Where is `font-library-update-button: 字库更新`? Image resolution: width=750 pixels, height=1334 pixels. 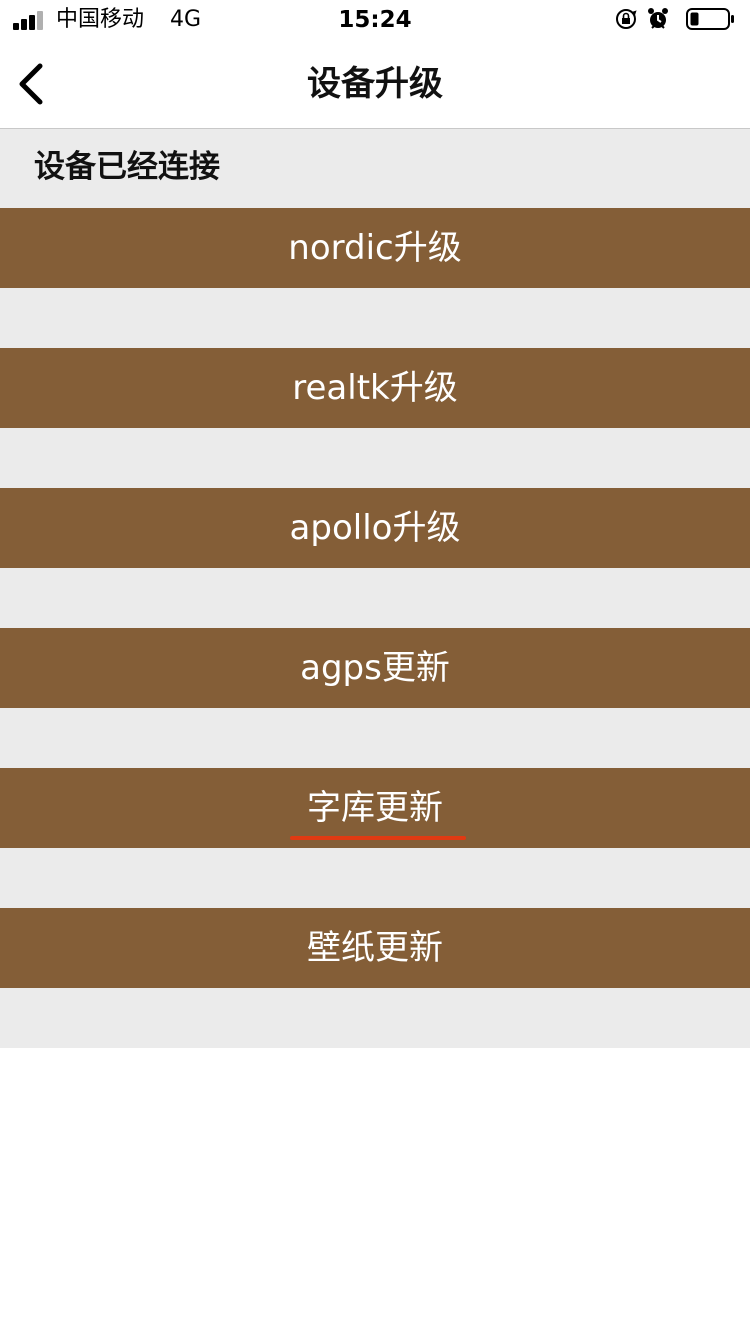
font-library-update-button: 字库更新 is located at coordinates (375, 808).